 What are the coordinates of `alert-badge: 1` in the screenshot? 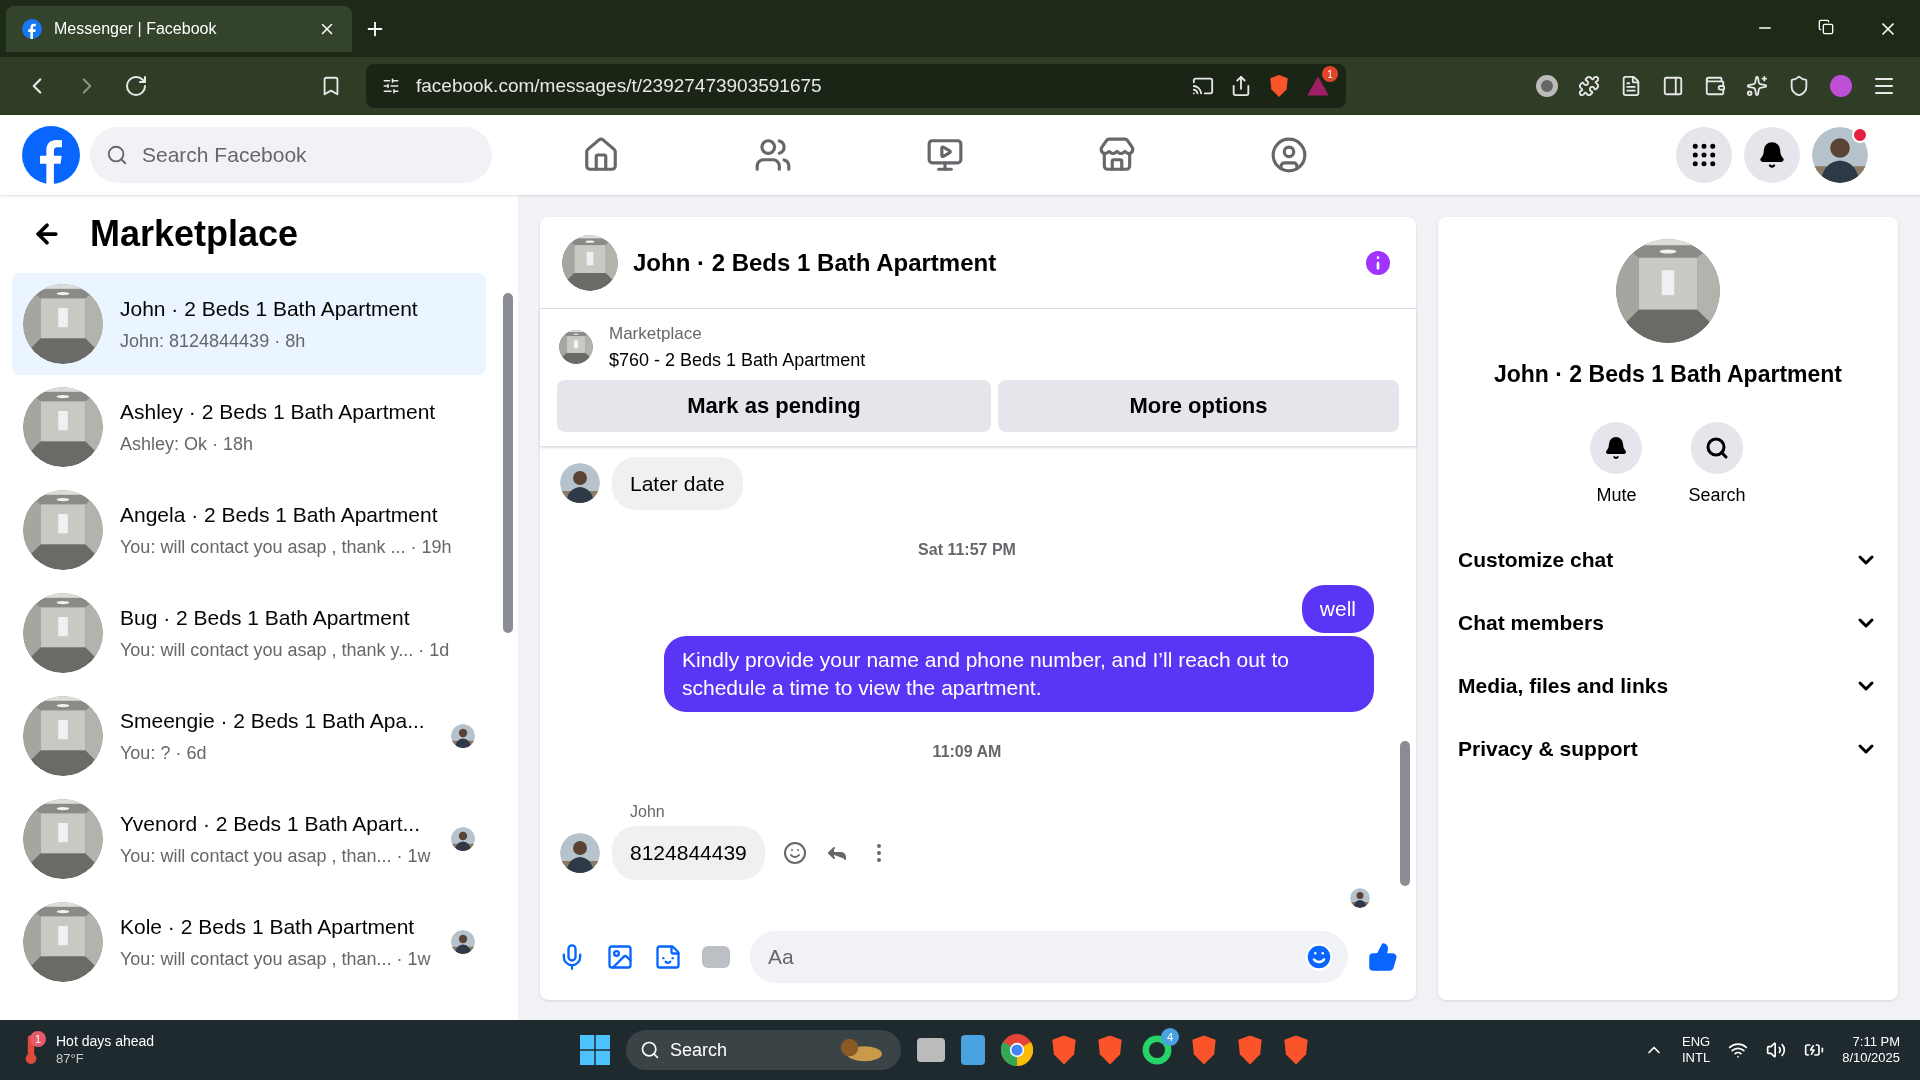 It's located at (1330, 74).